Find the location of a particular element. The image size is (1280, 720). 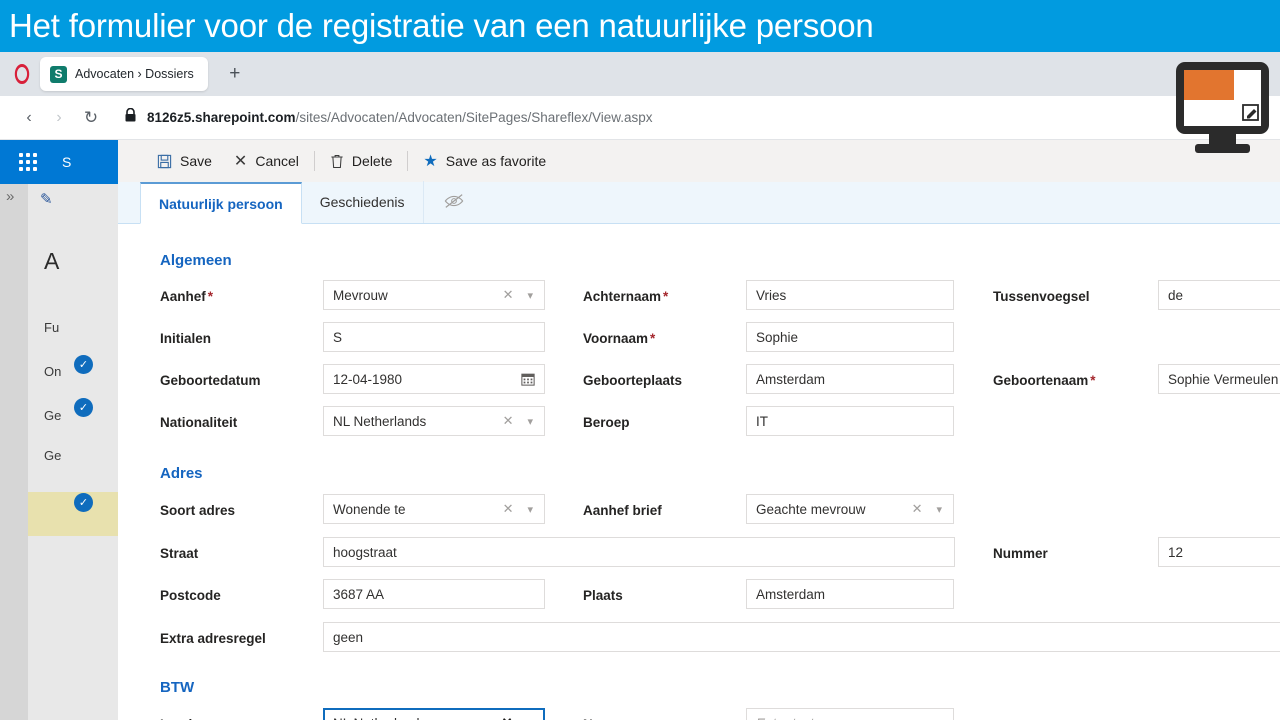

new-tab-button: + is located at coordinates (235, 74).